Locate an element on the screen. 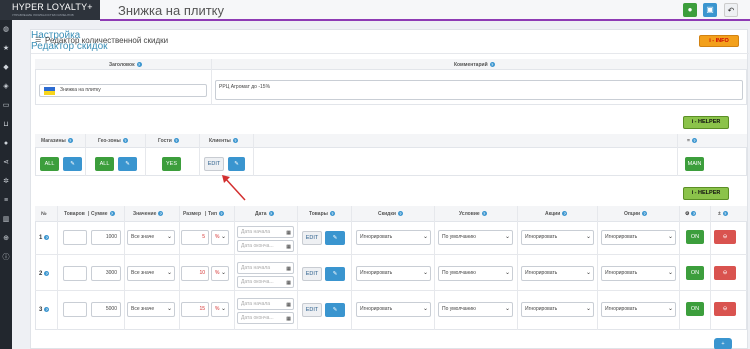  guests-yes-button: YES is located at coordinates (171, 164).